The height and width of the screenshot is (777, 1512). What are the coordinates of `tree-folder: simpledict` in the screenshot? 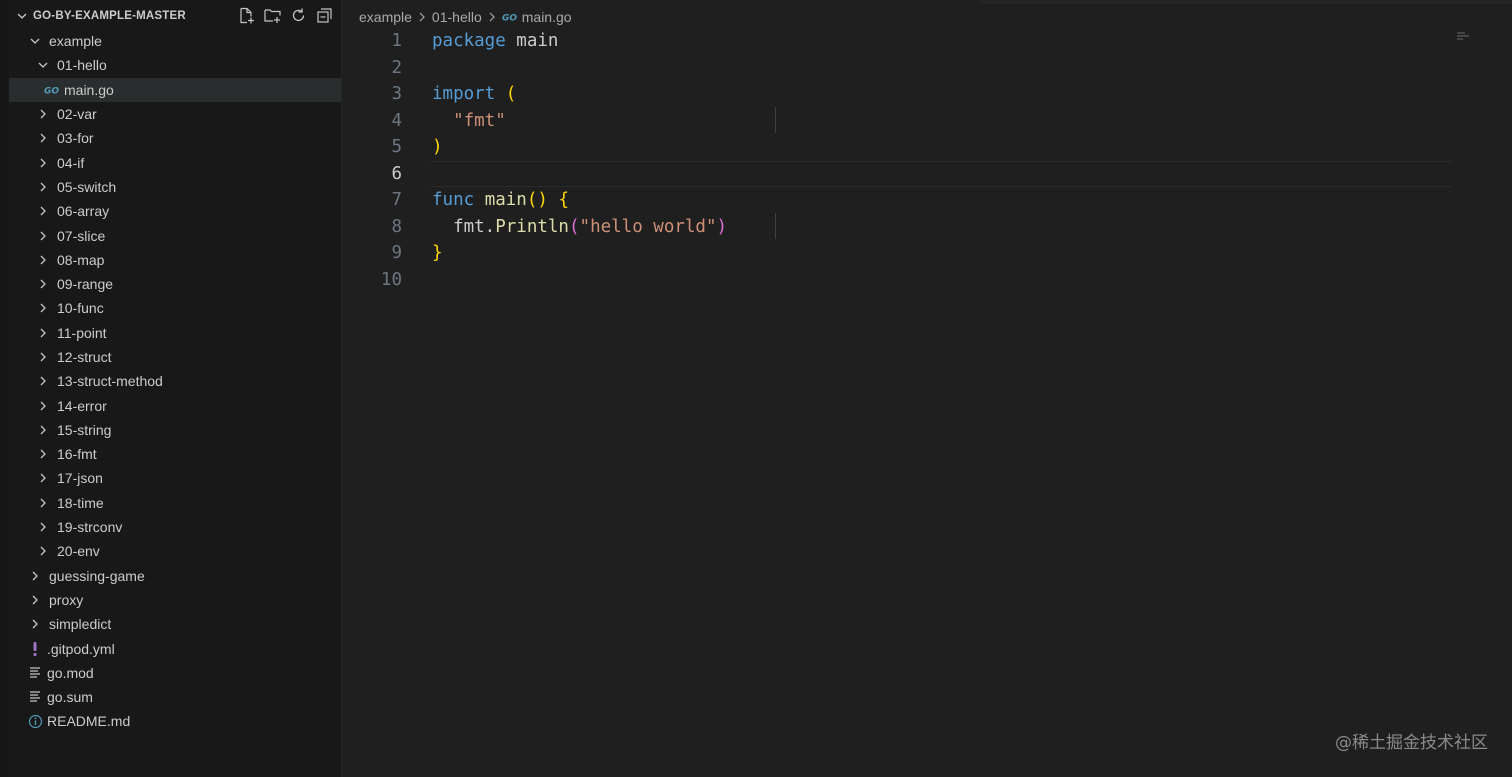 It's located at (175, 624).